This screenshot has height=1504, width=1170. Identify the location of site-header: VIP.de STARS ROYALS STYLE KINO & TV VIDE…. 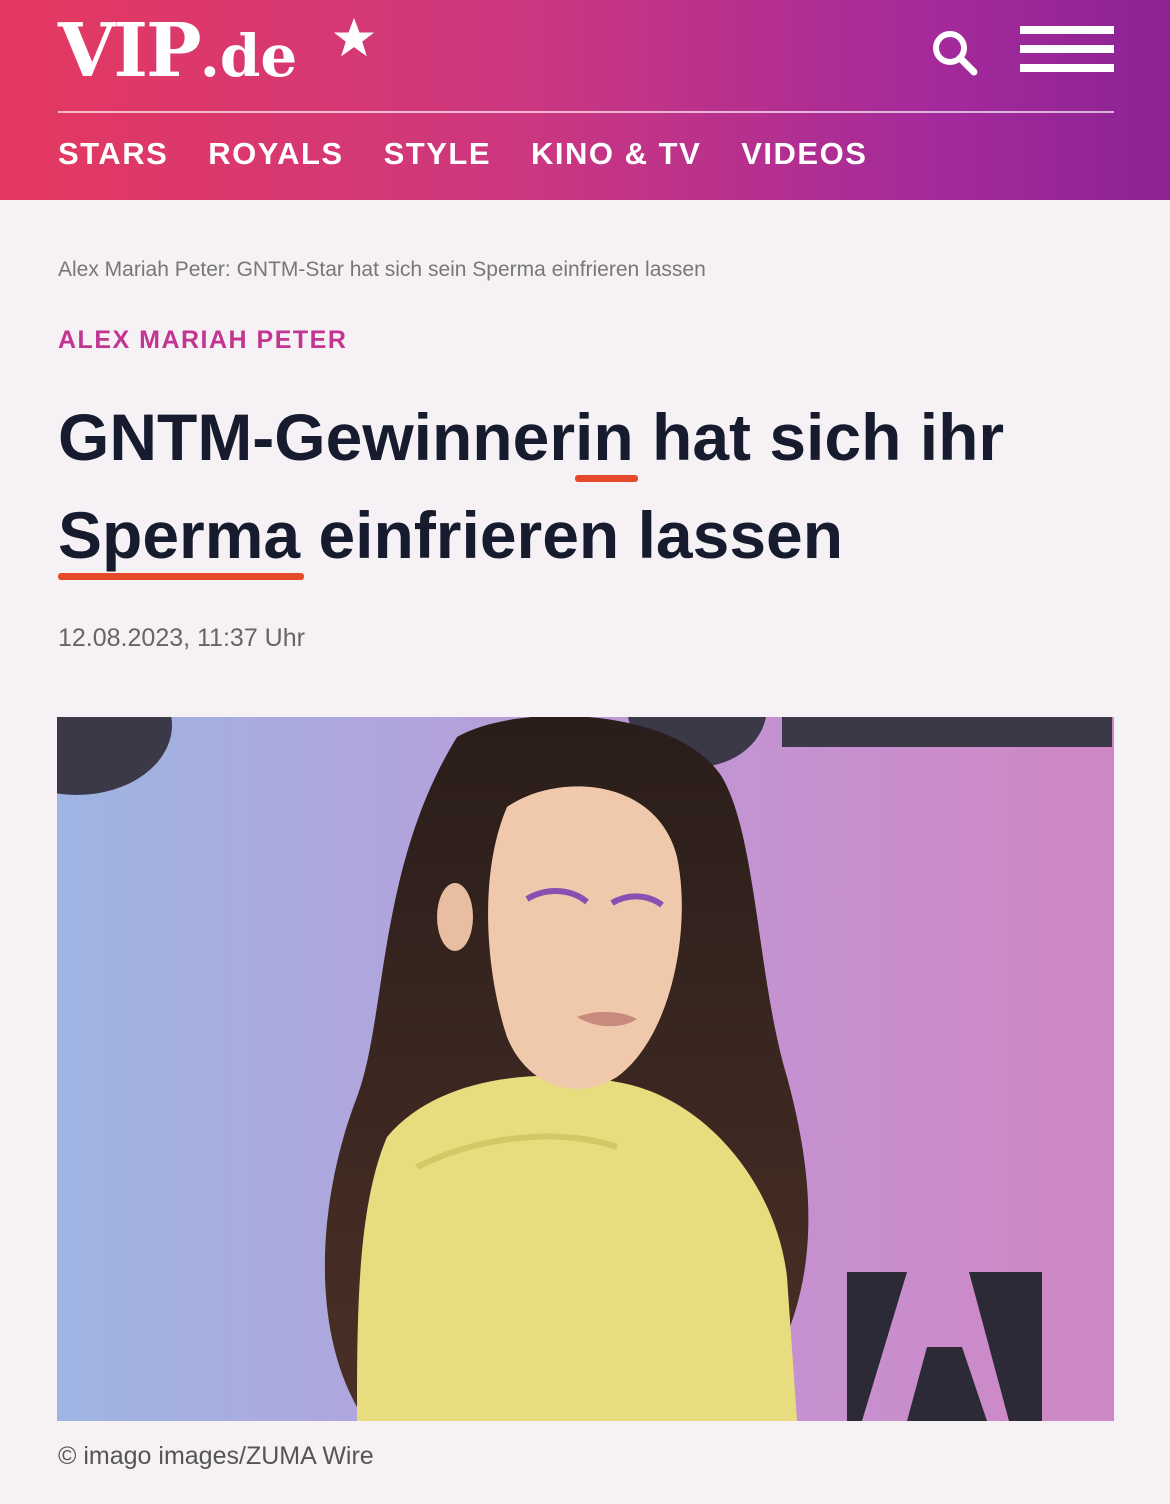
(585, 100).